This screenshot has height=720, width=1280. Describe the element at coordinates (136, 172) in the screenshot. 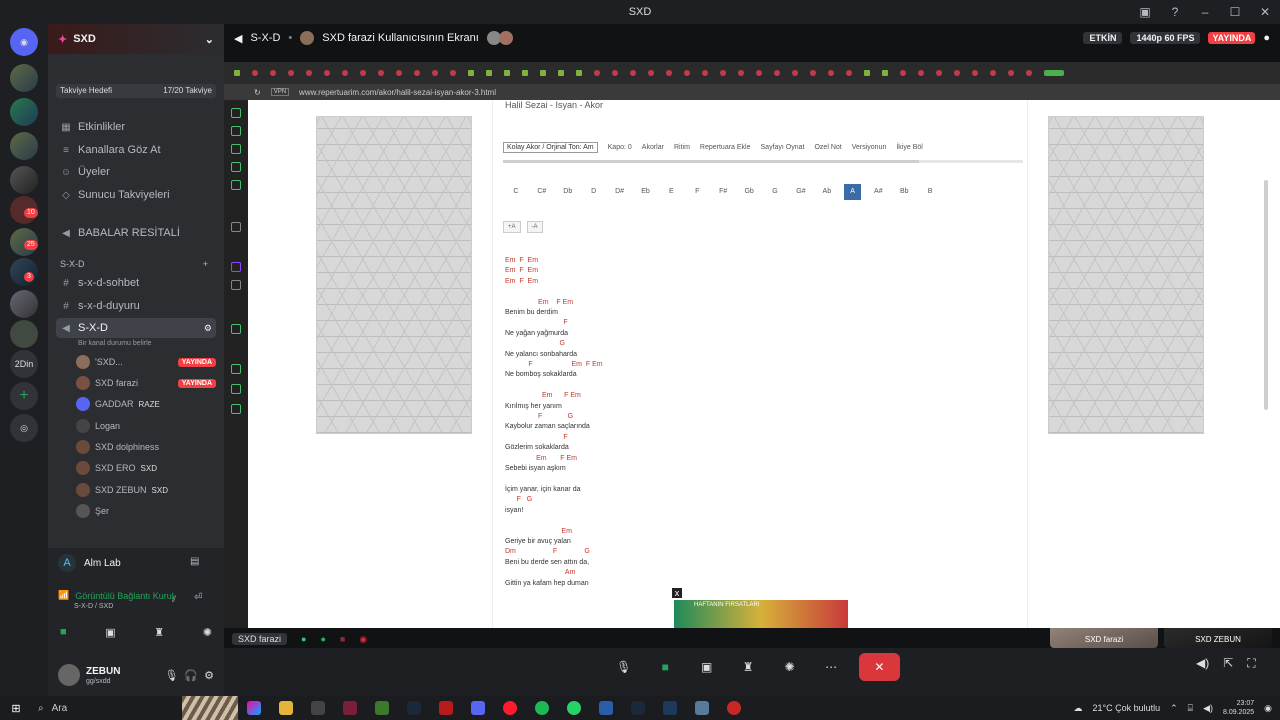

I see `nav-members: ☺ Üyeler` at that location.